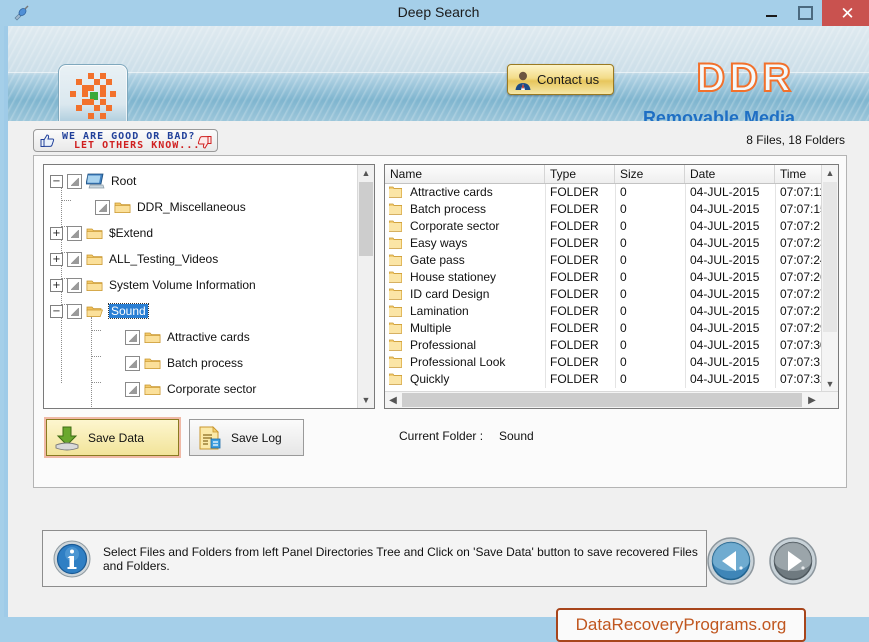 The width and height of the screenshot is (869, 642). Describe the element at coordinates (603, 243) in the screenshot. I see `table-row: Easy ways FOLDER 0 04-JUL-2015 07:07:23` at that location.